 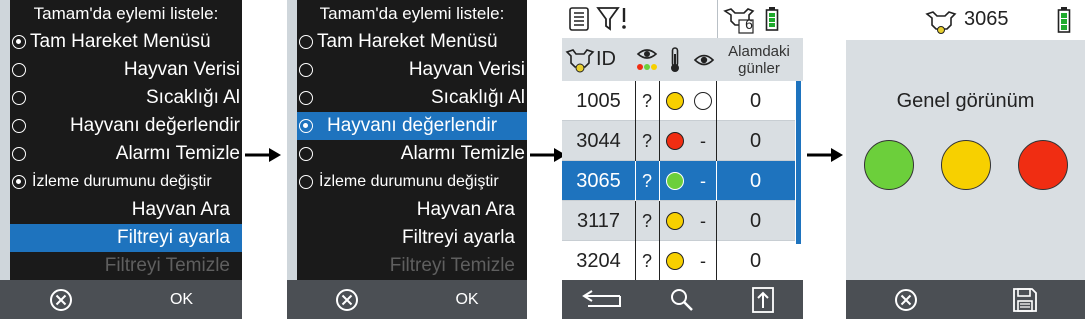 I want to click on option-label: Sıcaklığı Al, so click(x=193, y=97).